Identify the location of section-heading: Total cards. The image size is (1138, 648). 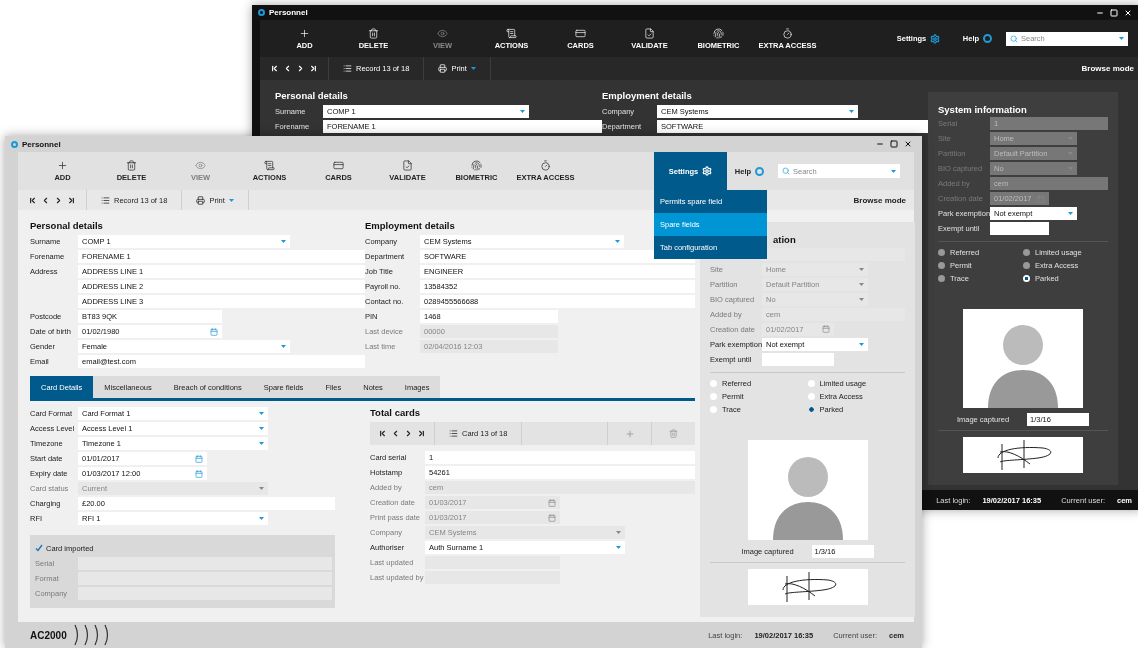
(395, 413).